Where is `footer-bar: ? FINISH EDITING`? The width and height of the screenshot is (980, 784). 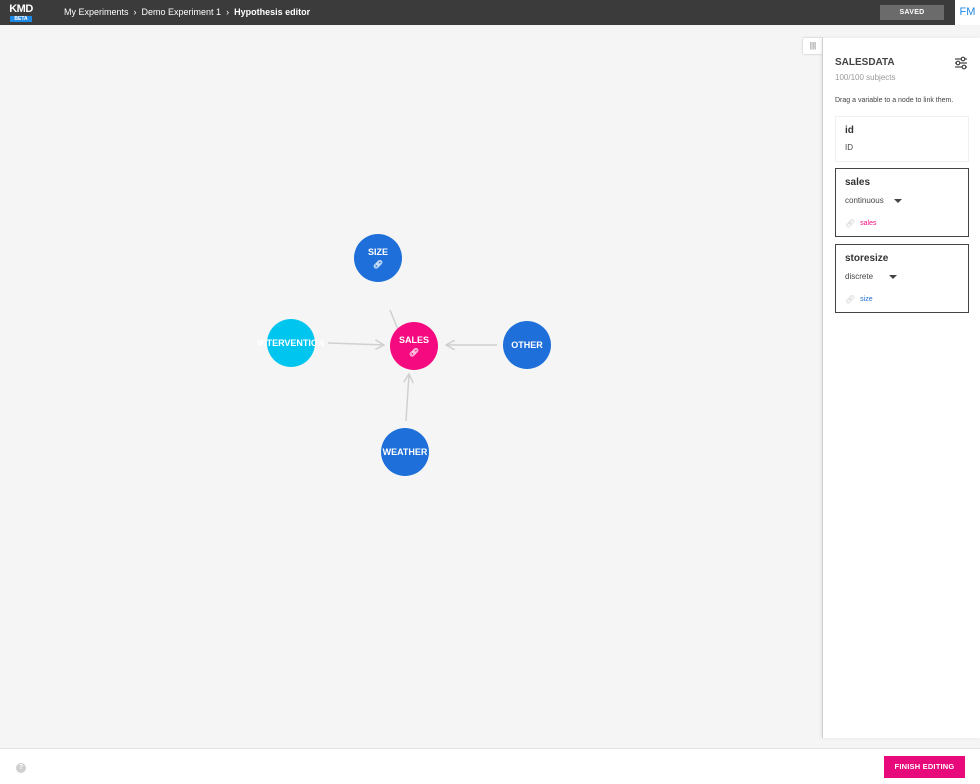
footer-bar: ? FINISH EDITING is located at coordinates (490, 766).